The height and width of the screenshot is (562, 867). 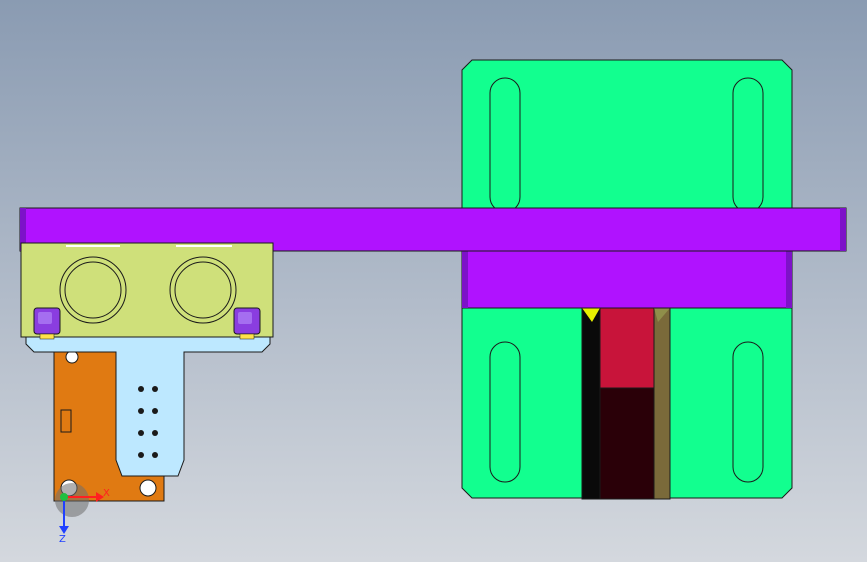 I want to click on triad-origin, so click(x=64, y=497).